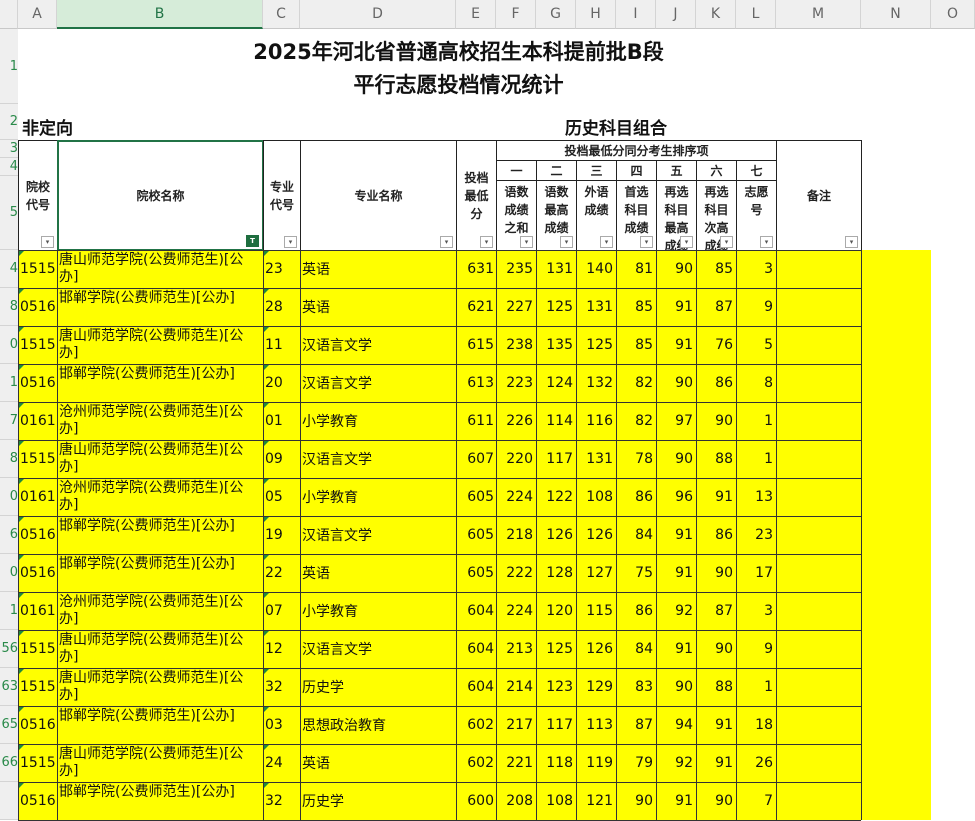  What do you see at coordinates (9, 167) in the screenshot?
I see `row-header-4: 4` at bounding box center [9, 167].